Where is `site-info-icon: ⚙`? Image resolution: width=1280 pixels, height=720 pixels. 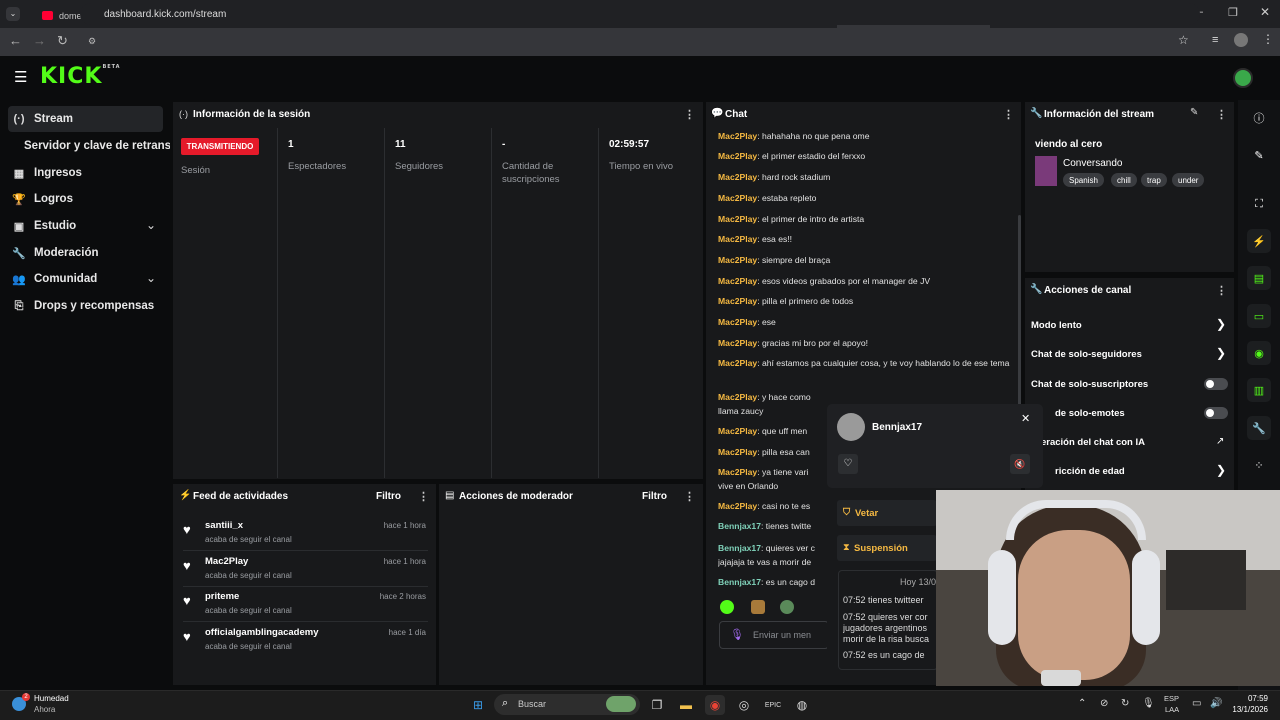
site-info-icon: ⚙ is located at coordinates (92, 41).